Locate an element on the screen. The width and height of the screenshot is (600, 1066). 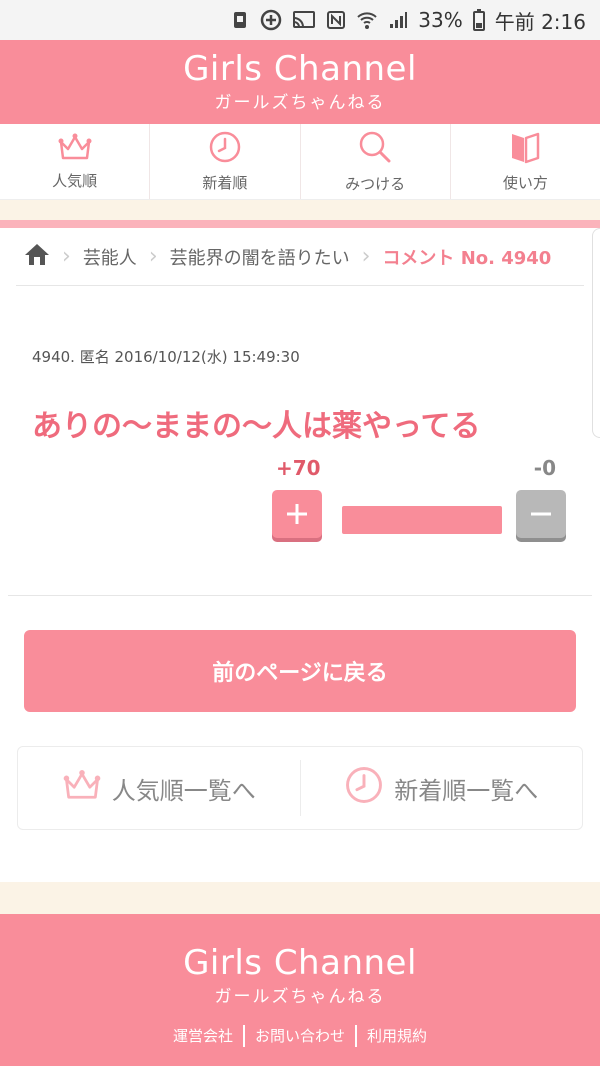
minus-count: -0 is located at coordinates (544, 468).